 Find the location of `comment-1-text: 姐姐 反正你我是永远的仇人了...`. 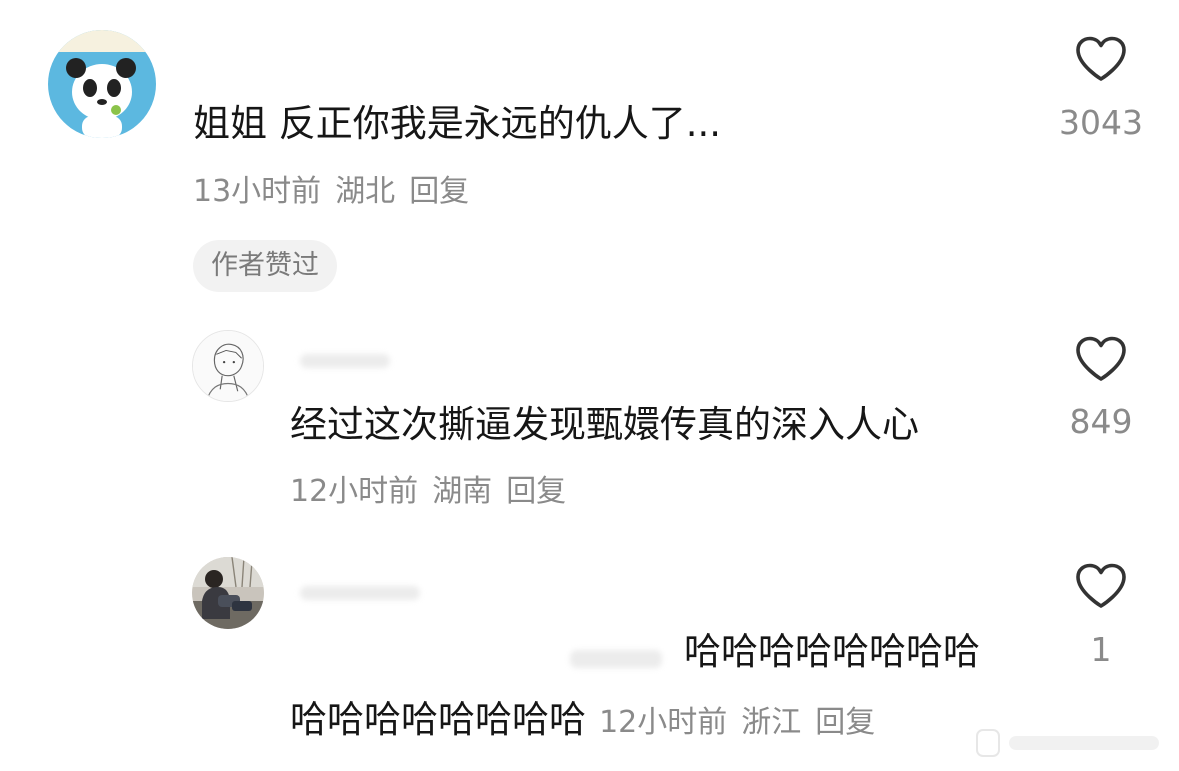

comment-1-text: 姐姐 反正你我是永远的仇人了... is located at coordinates (457, 123).